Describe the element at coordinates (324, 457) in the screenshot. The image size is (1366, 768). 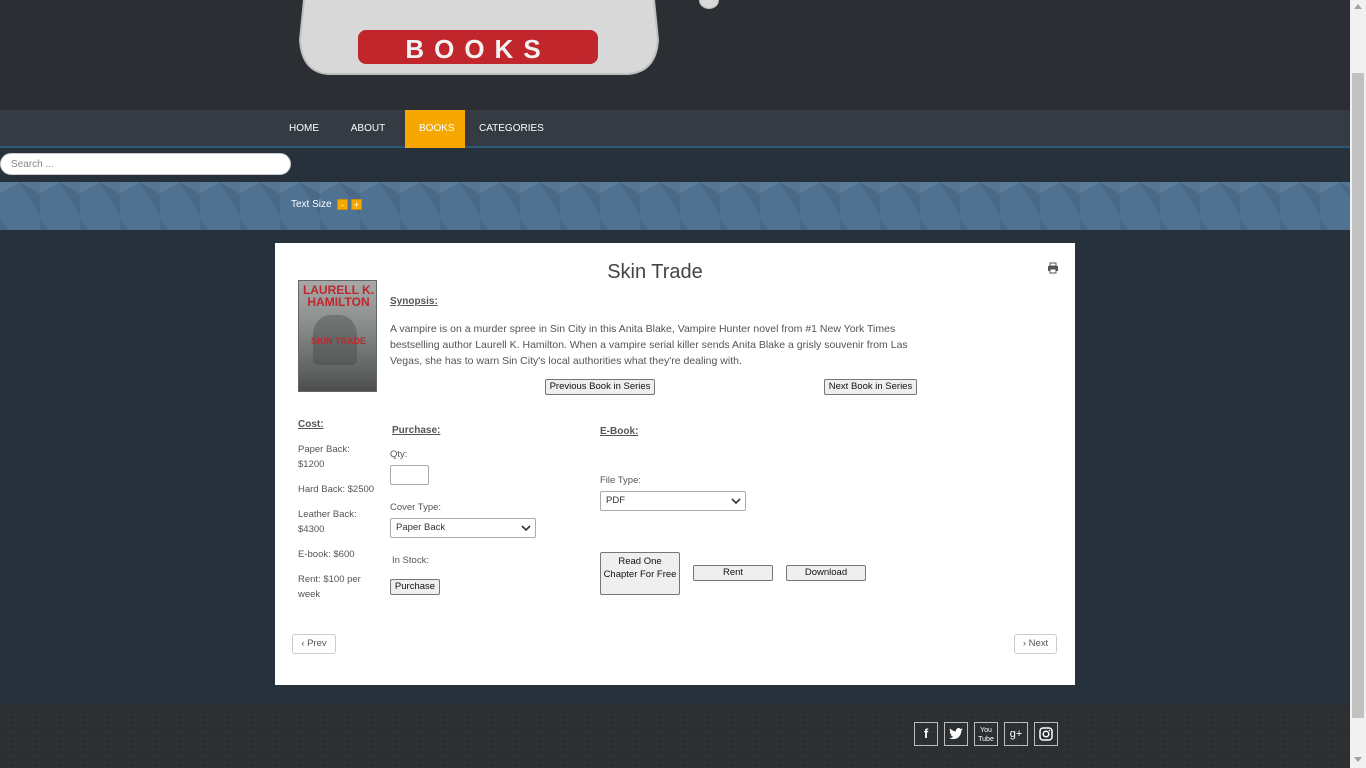
I see `cost-paper-back: Paper Back: $1200` at that location.